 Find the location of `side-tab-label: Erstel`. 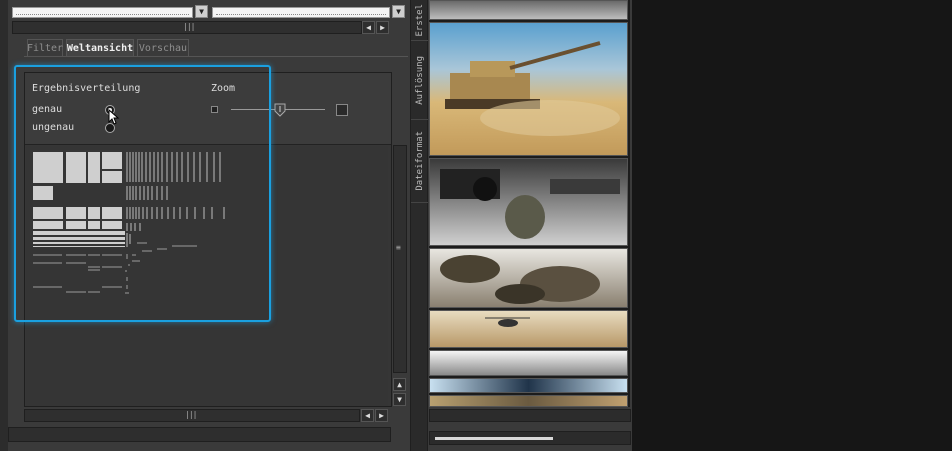

side-tab-label: Erstel is located at coordinates (419, 20).